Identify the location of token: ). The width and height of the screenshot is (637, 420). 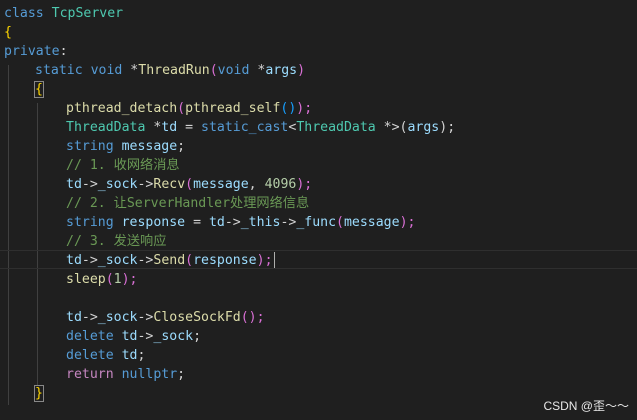
(301, 70).